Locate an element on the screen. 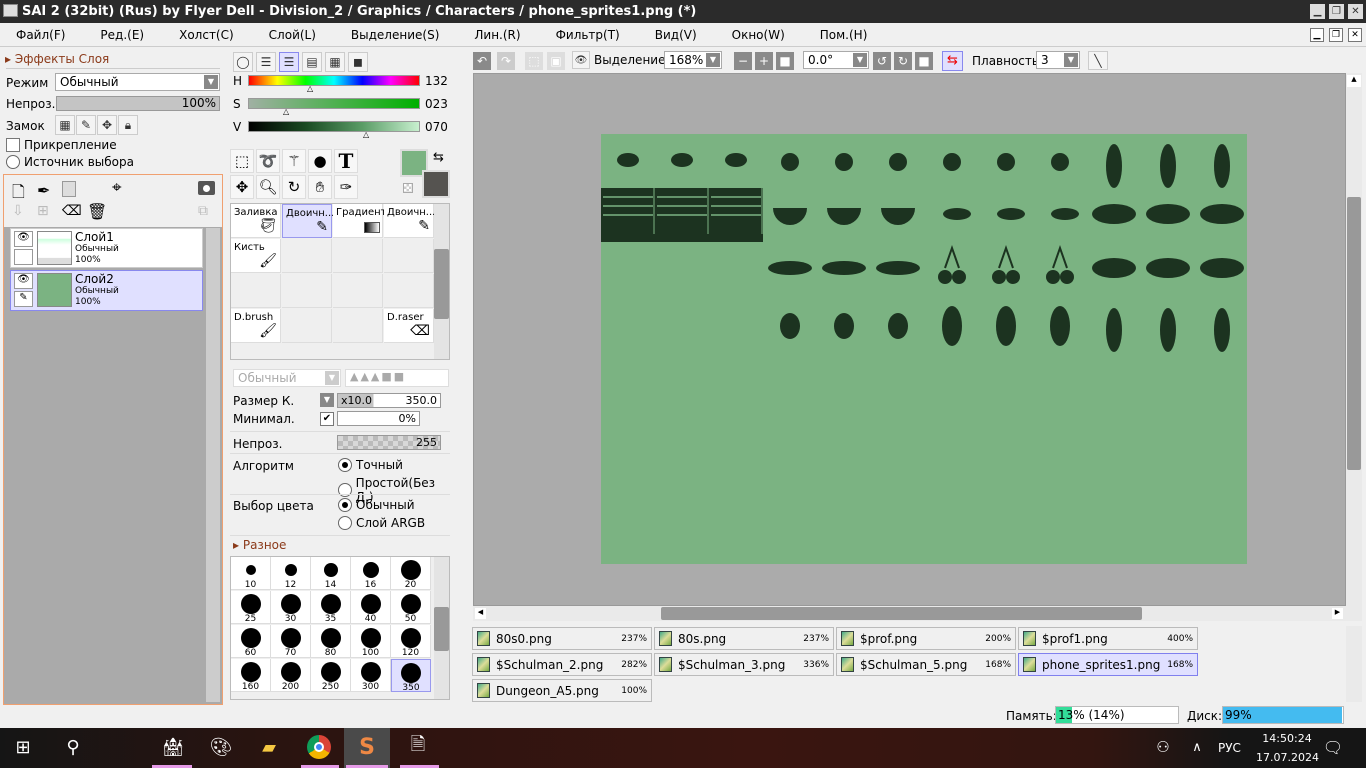  swap-colors-icon: ⇆ is located at coordinates (438, 157).